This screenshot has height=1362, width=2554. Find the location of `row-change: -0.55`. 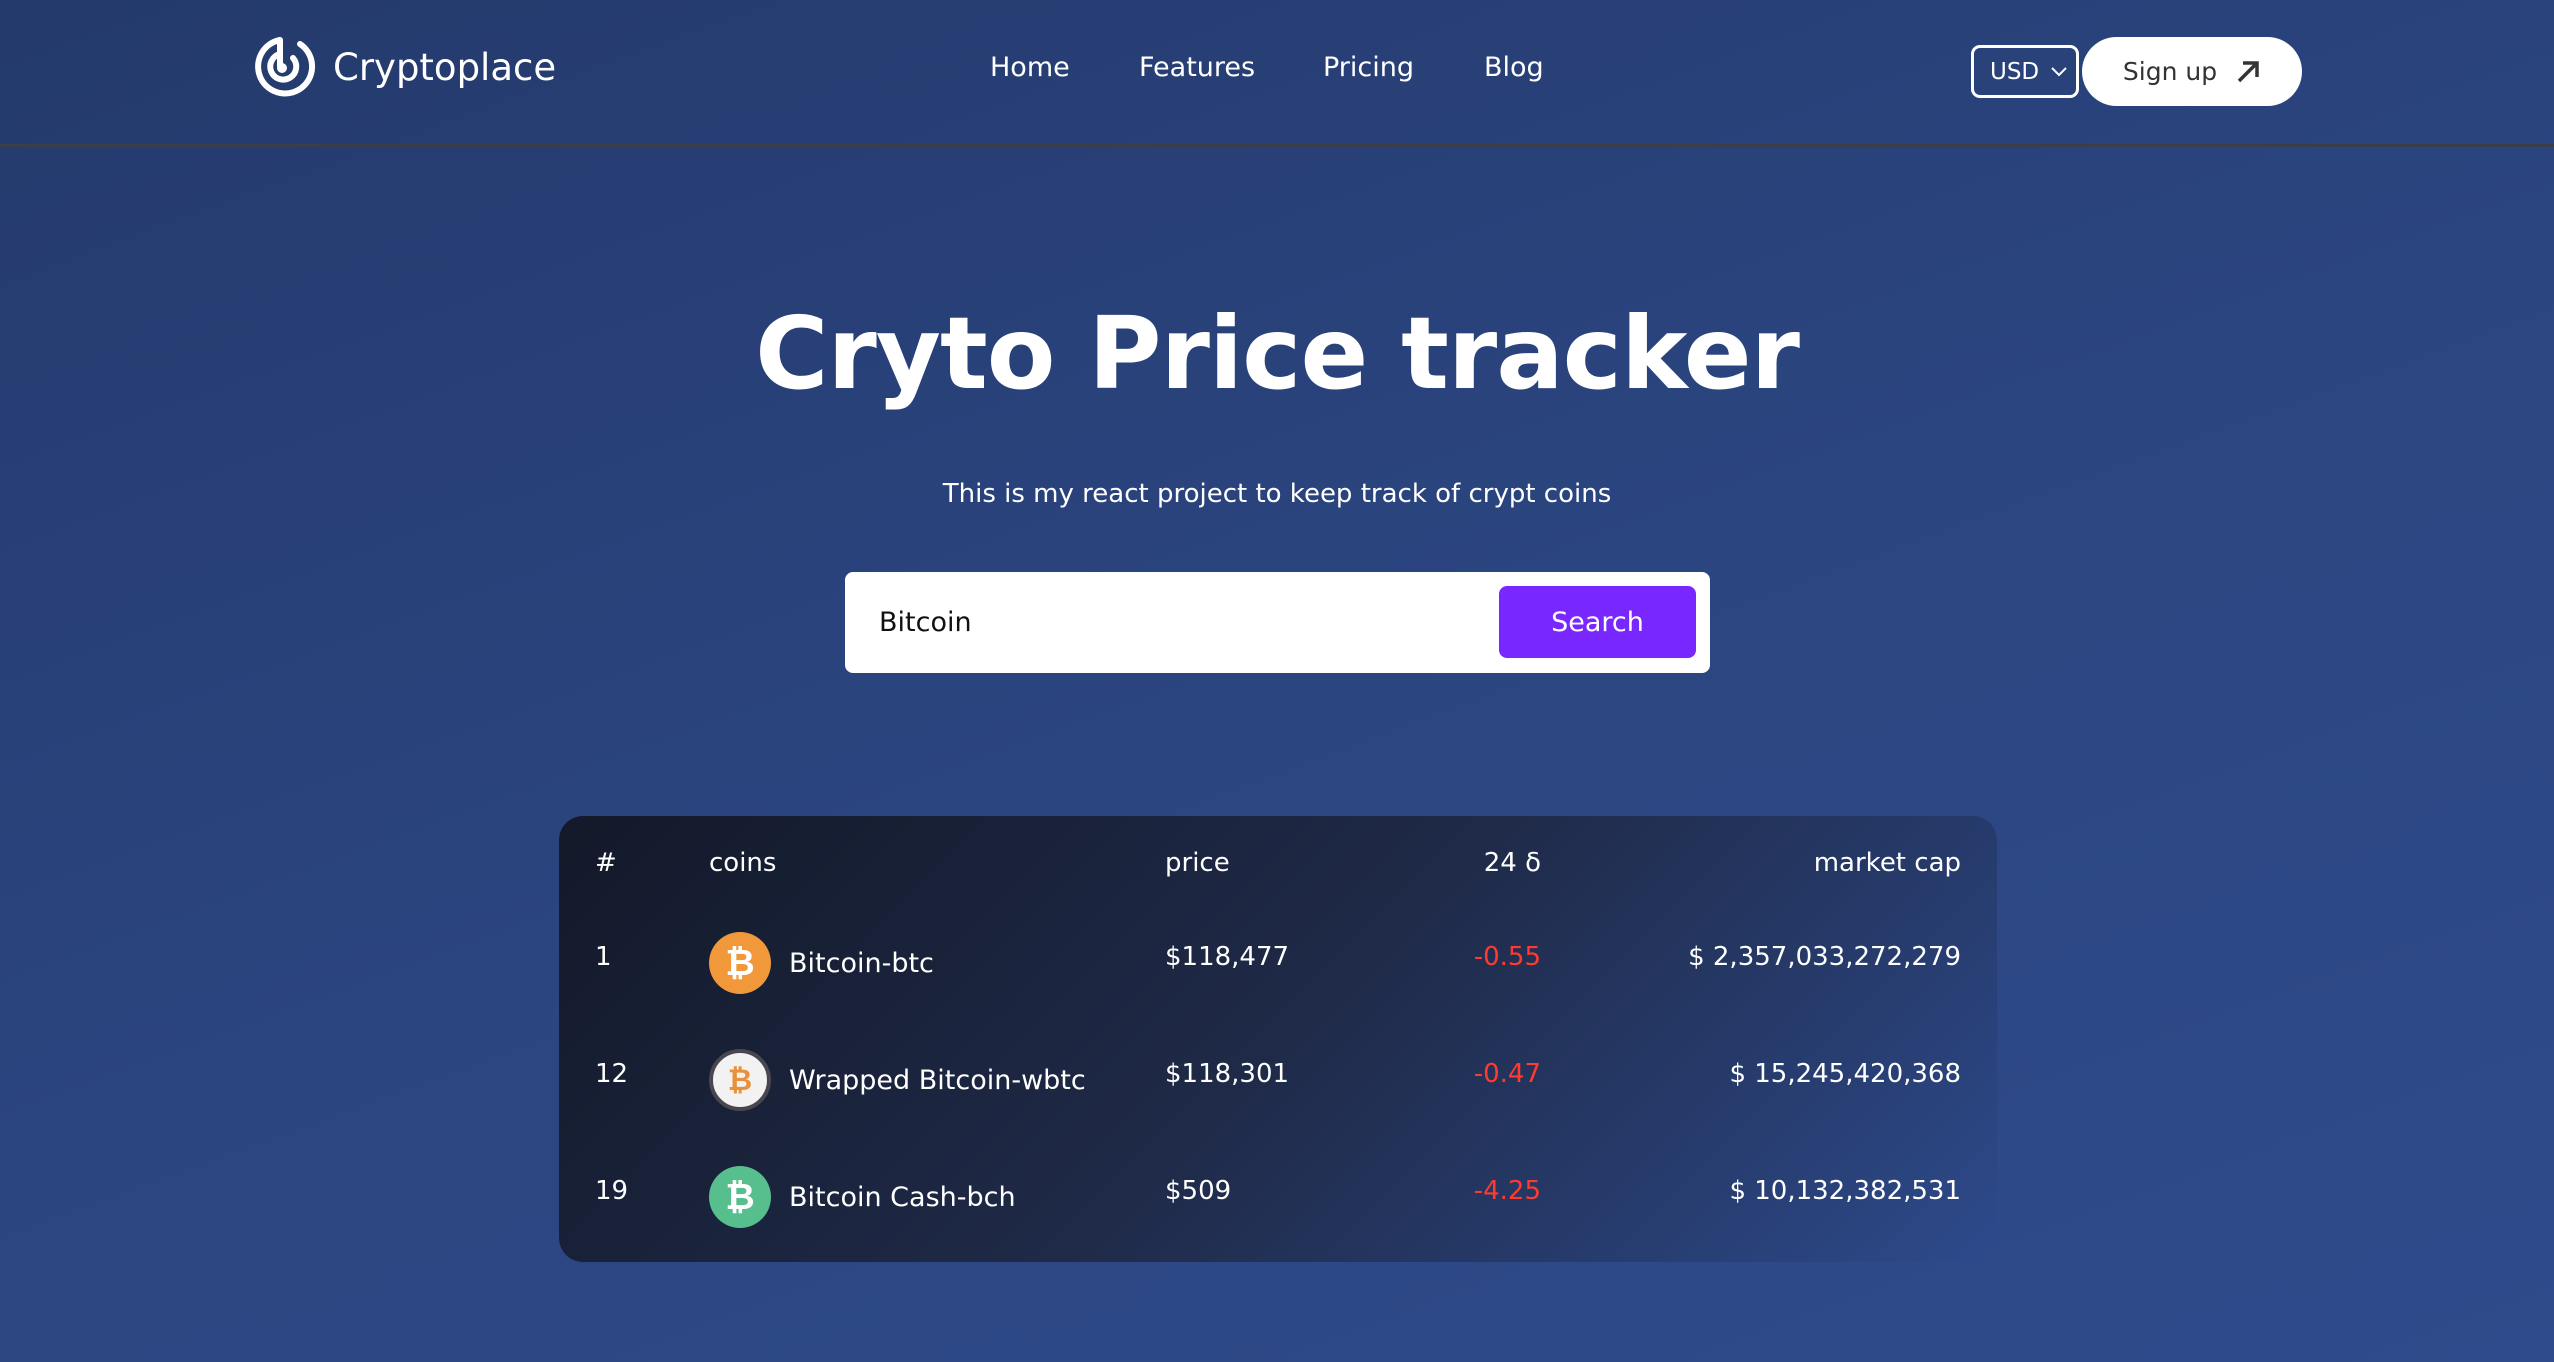

row-change: -0.55 is located at coordinates (1507, 957).